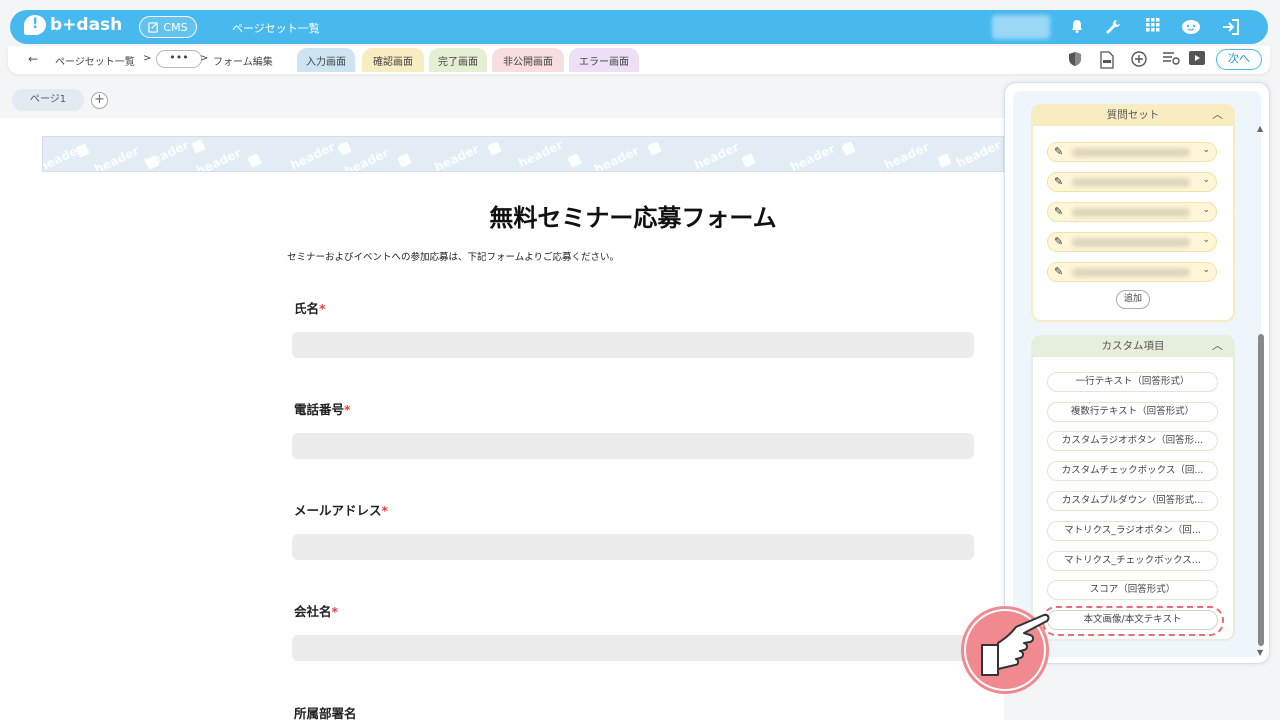  I want to click on tab-confirm-screen: 確認画面, so click(393, 60).